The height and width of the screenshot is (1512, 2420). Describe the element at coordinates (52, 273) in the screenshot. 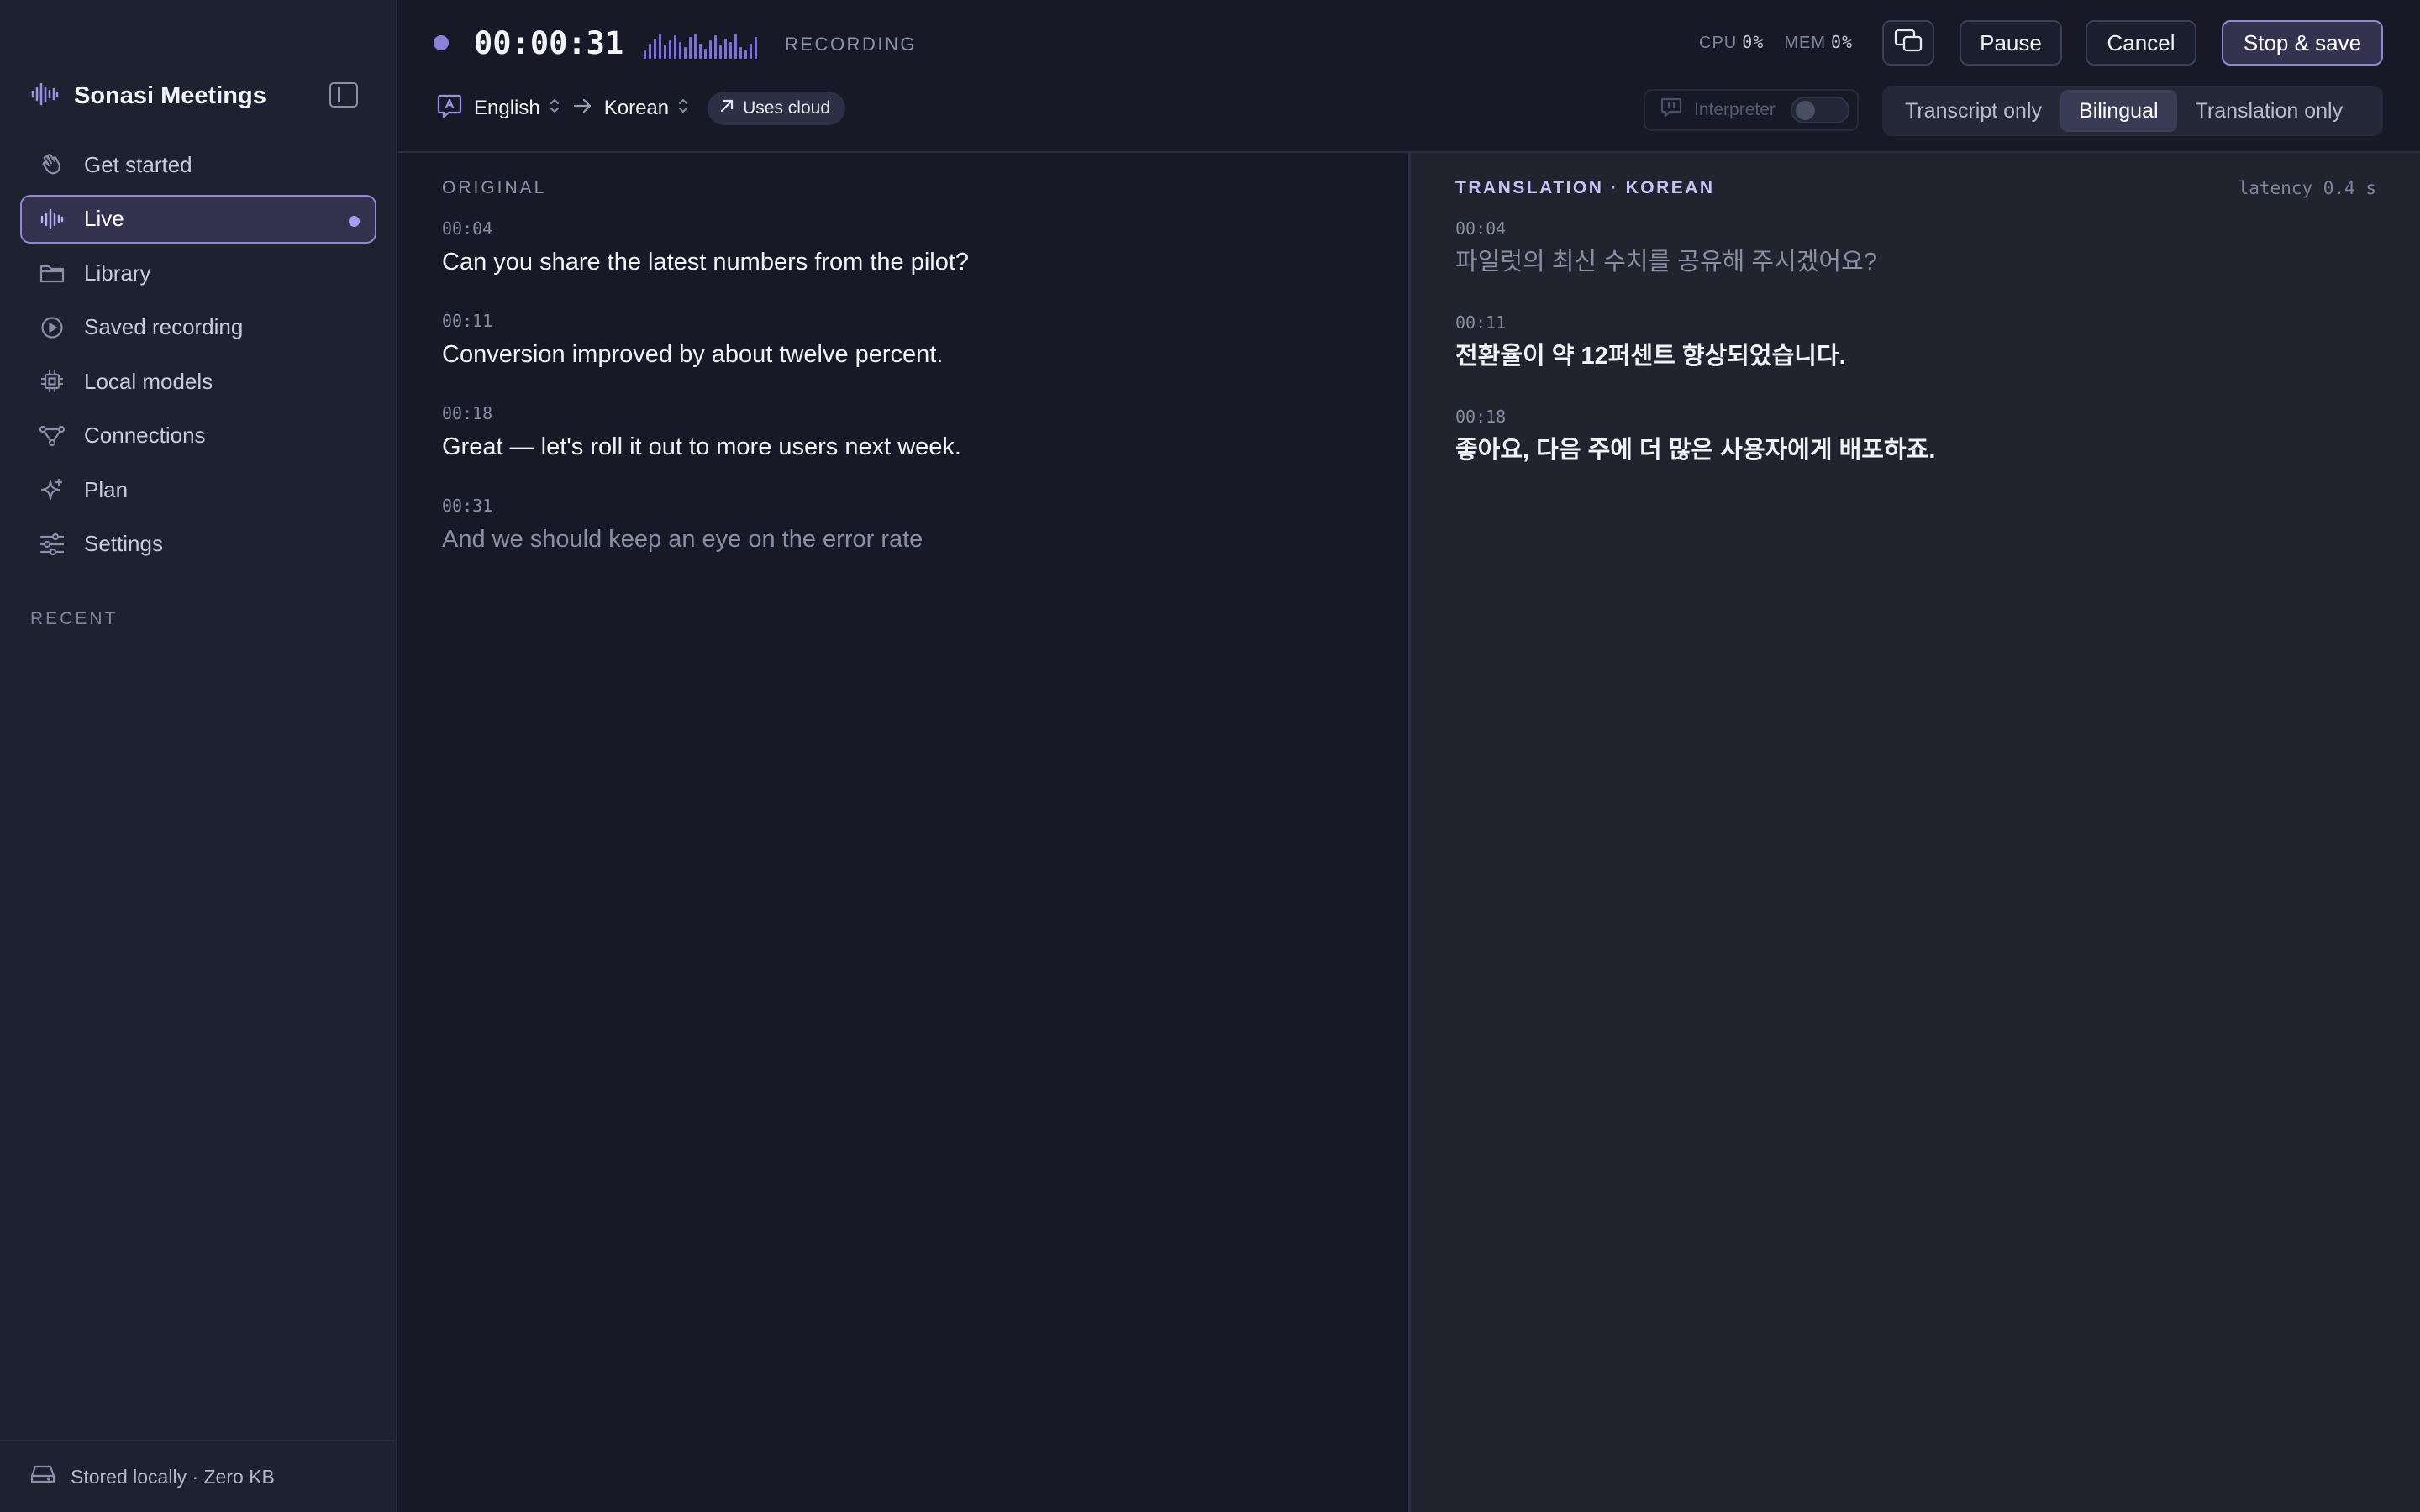

I see `folder-icon` at that location.